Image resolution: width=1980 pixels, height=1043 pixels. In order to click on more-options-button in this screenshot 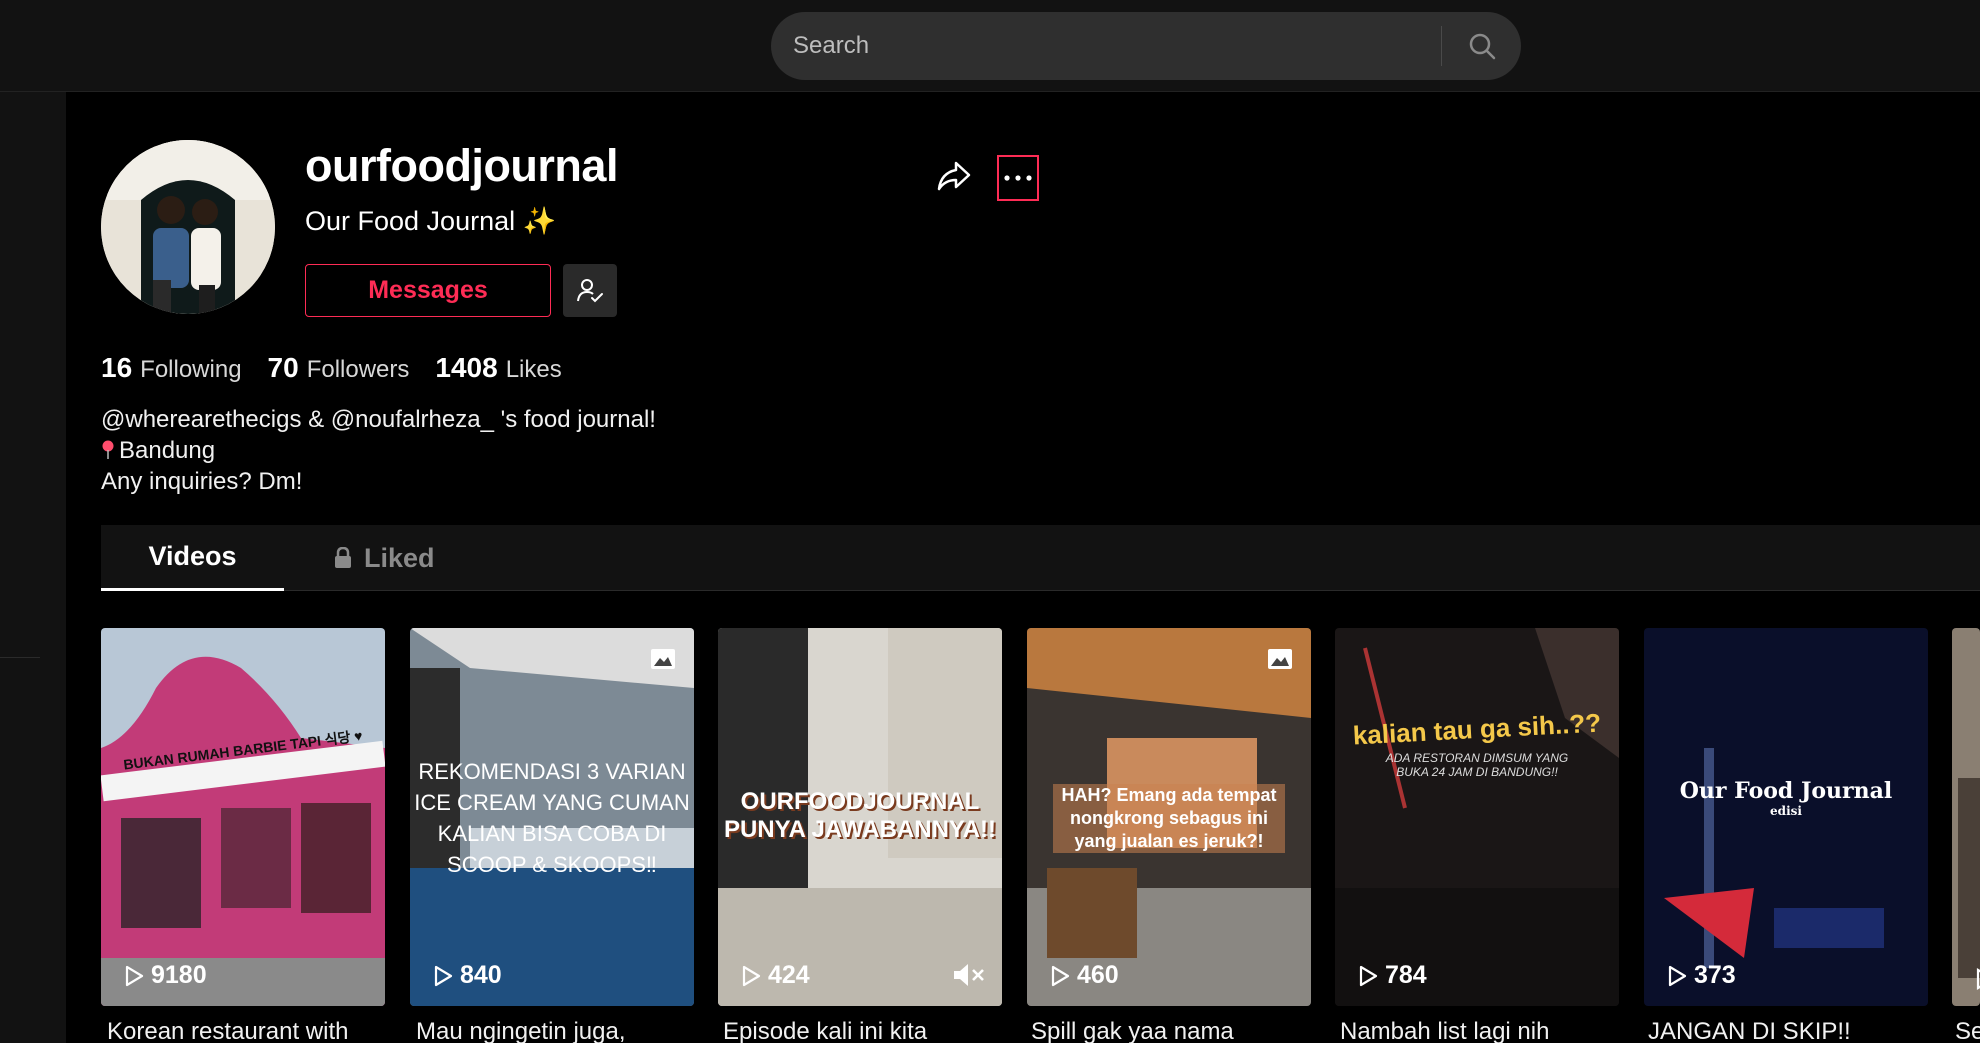, I will do `click(1018, 178)`.